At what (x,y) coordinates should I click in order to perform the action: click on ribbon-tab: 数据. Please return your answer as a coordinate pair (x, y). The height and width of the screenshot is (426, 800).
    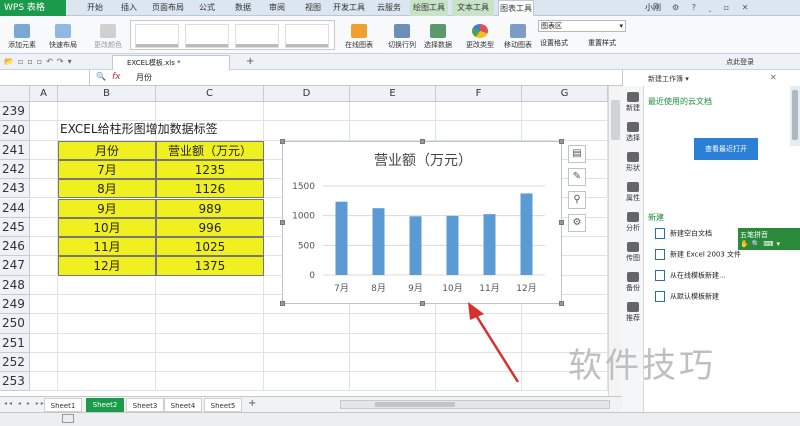
    Looking at the image, I should click on (243, 8).